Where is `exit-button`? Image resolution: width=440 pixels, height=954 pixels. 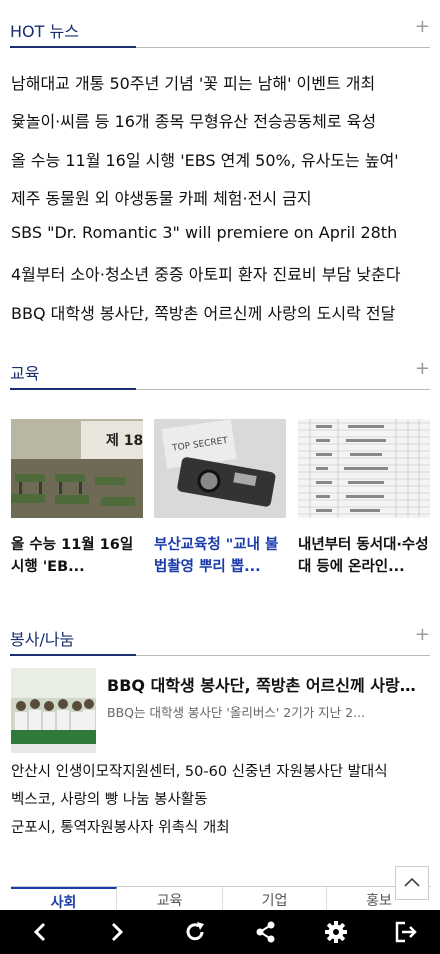
exit-button is located at coordinates (405, 932).